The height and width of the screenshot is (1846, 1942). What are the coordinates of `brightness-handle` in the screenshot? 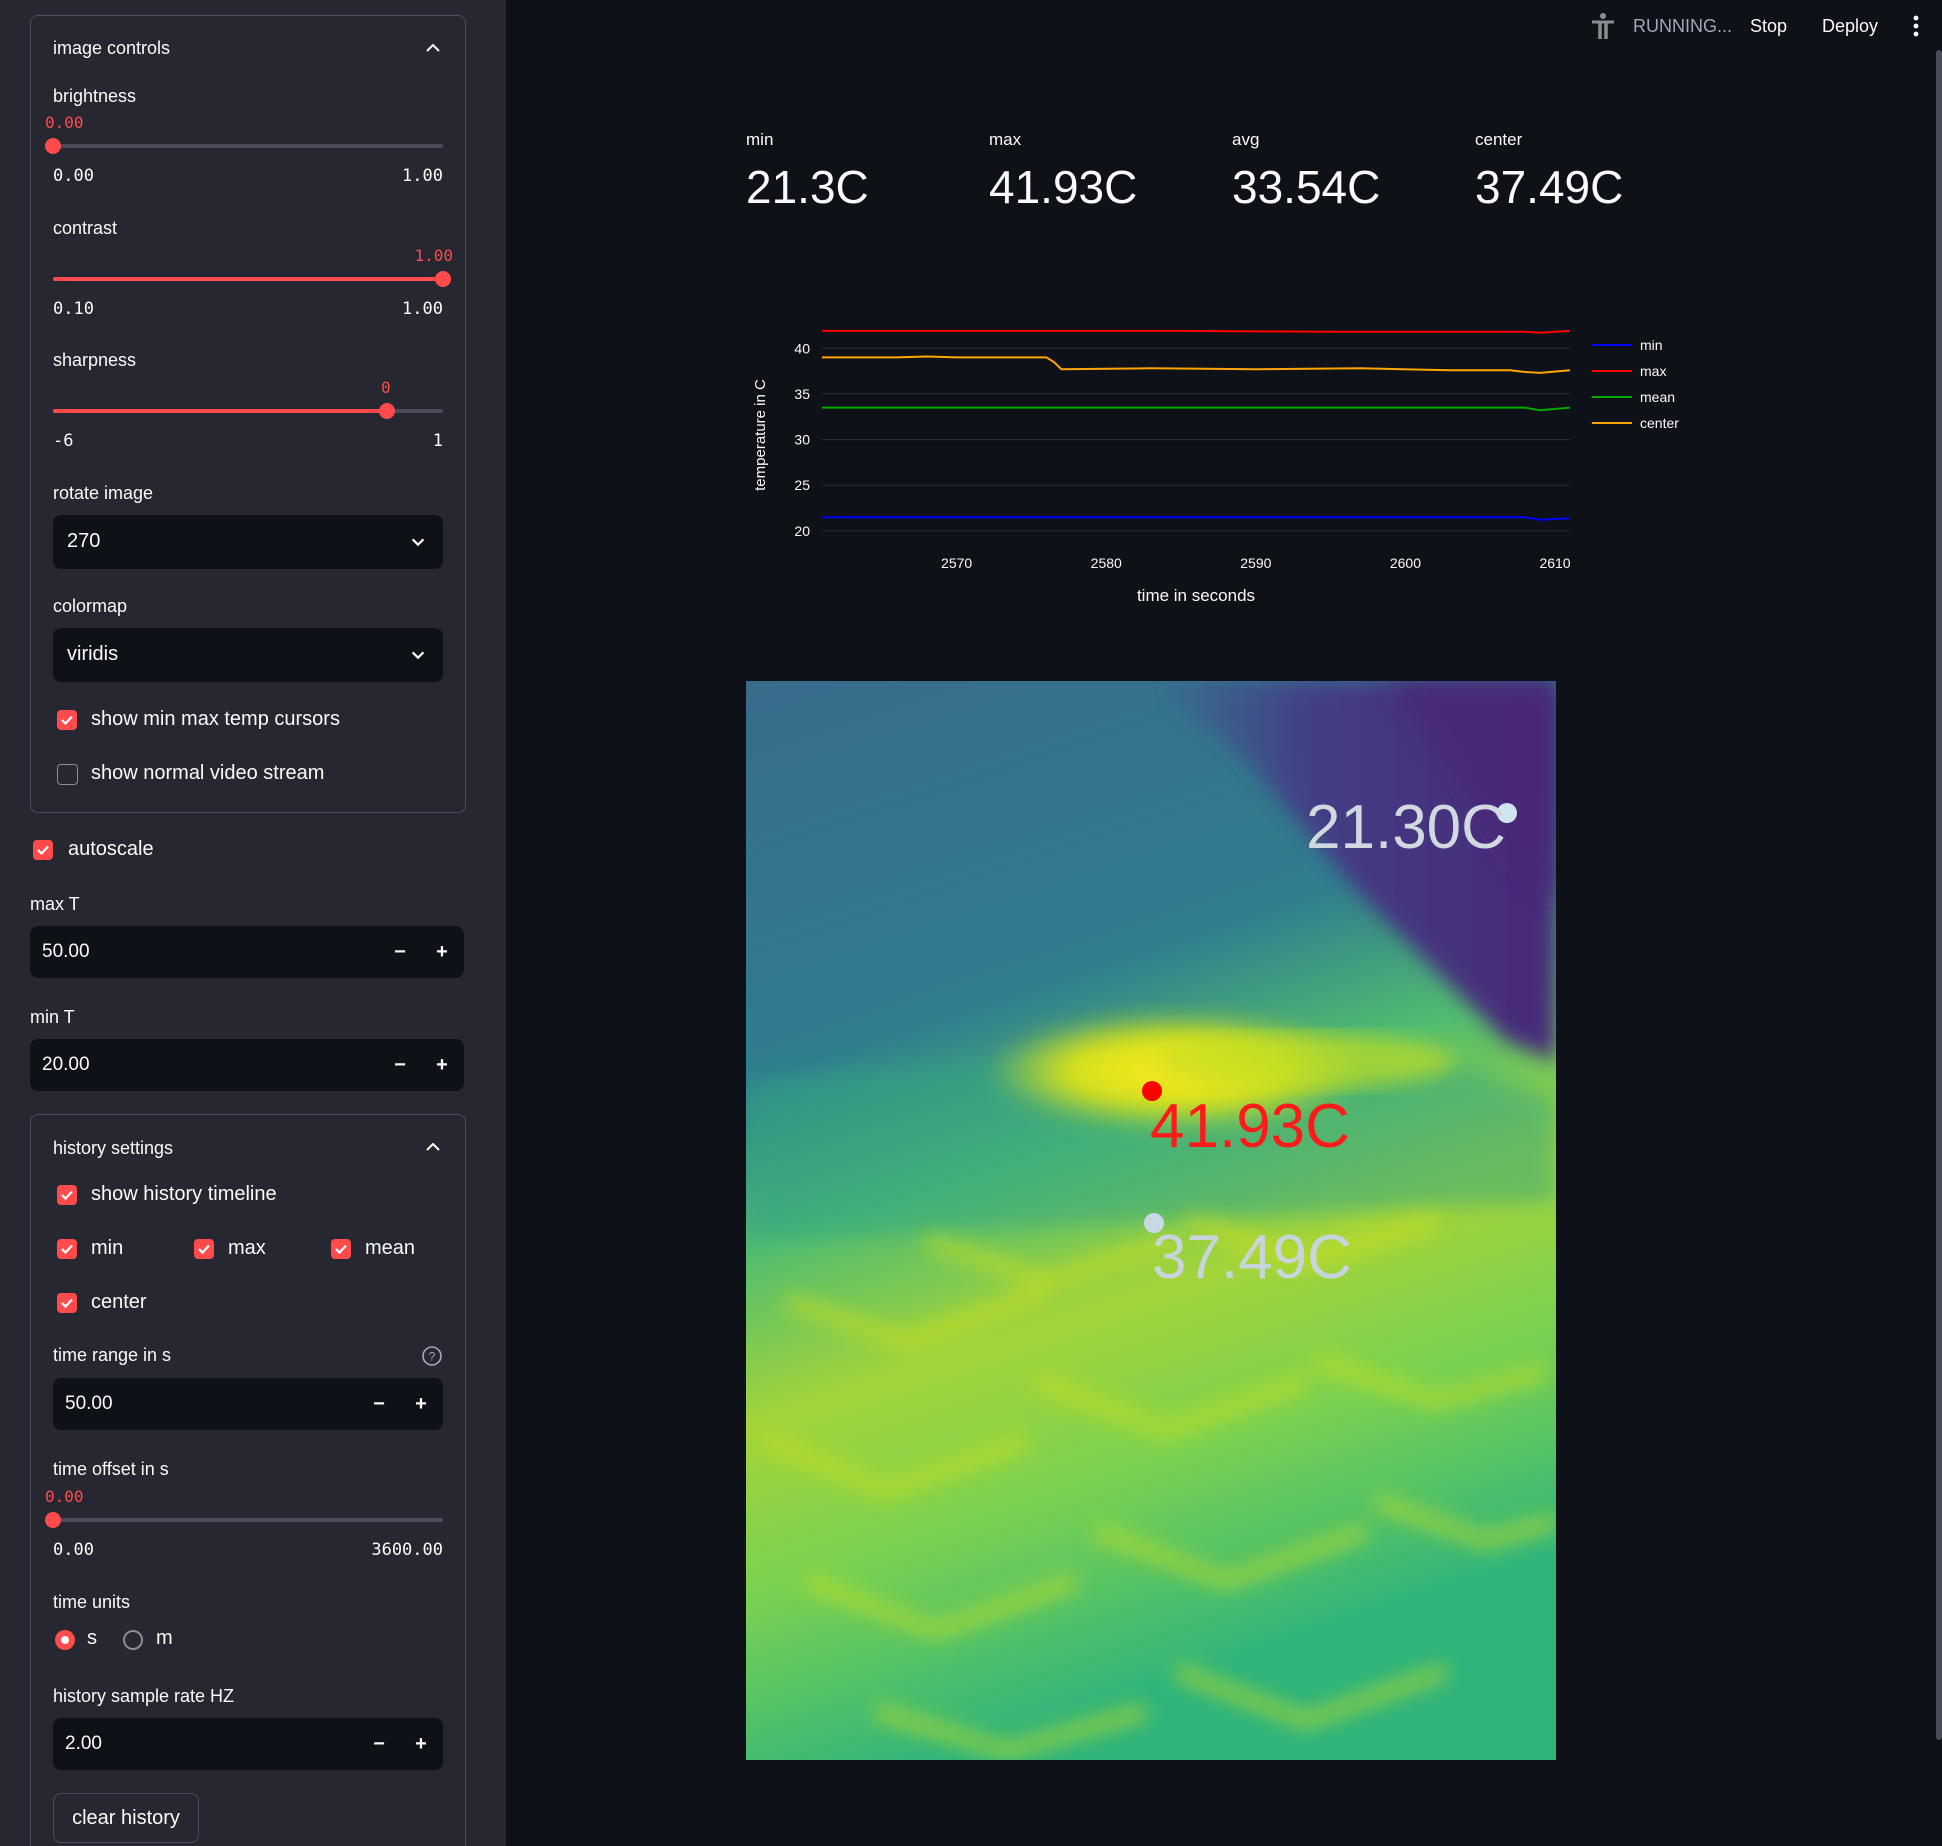 It's located at (53, 146).